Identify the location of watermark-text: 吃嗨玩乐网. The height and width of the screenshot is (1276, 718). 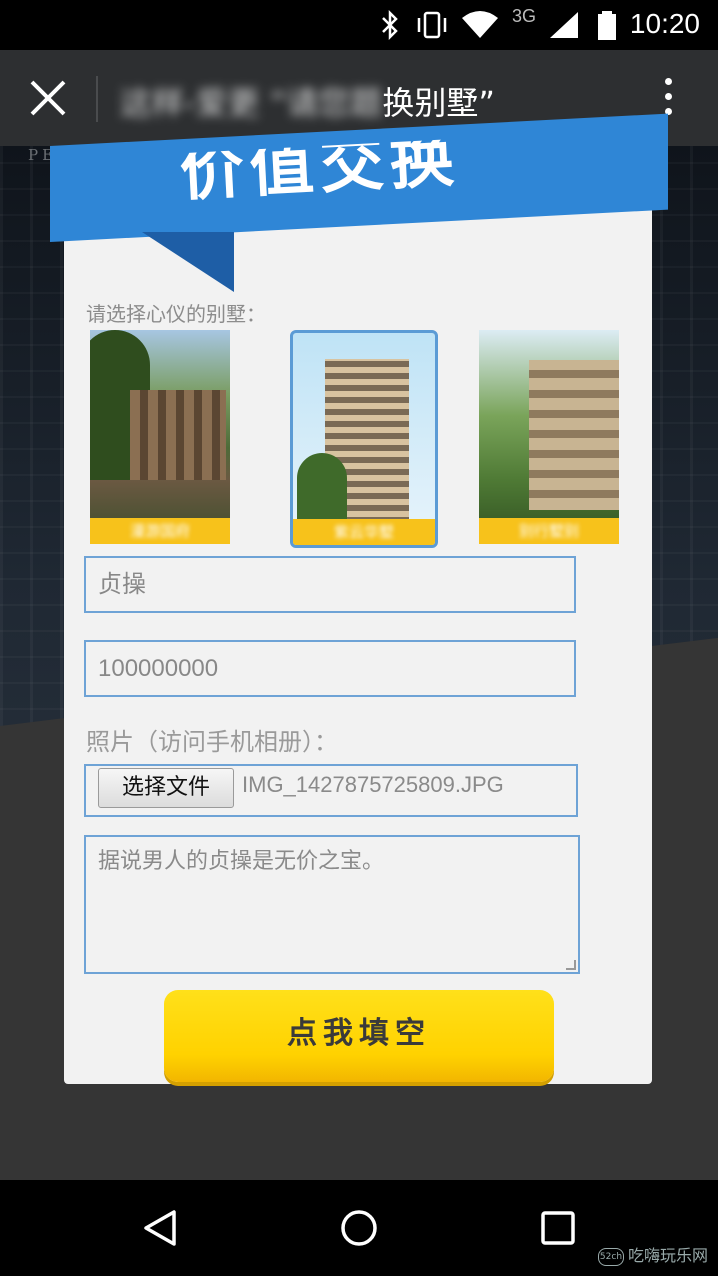
(667, 1255).